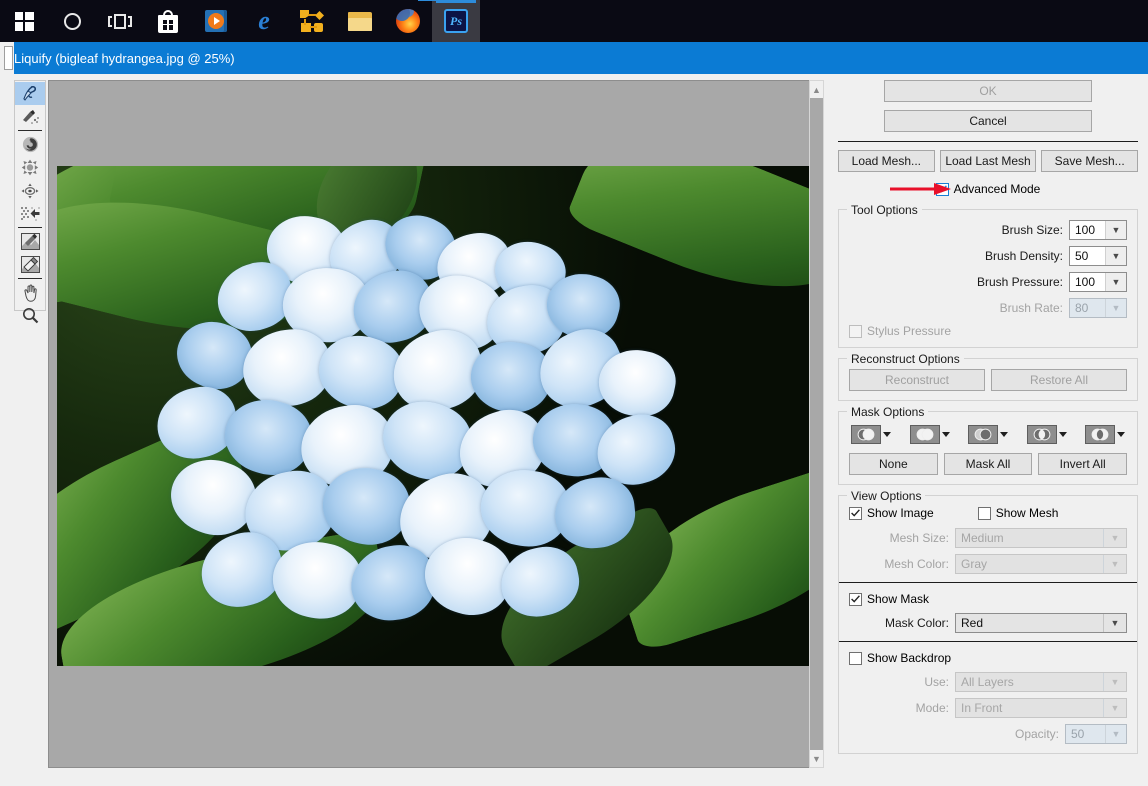 This screenshot has height=786, width=1148. I want to click on mask-color-select: Red ▼, so click(1041, 623).